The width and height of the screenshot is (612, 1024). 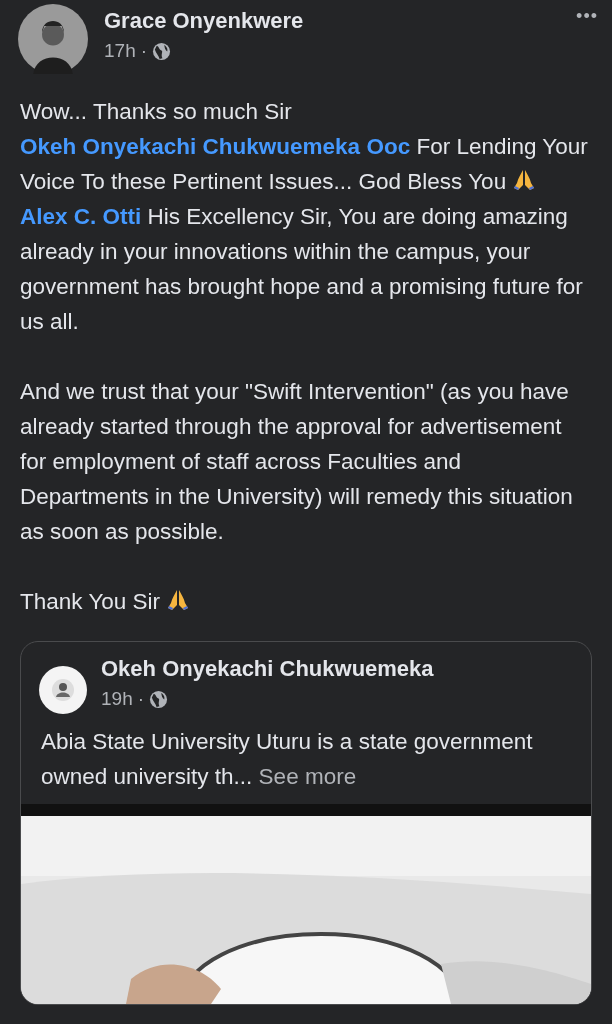 What do you see at coordinates (297, 462) in the screenshot?
I see `post-text: And we trust that your "Swift Intervention" (as you have already started through the approval for advertisement for employment of staff across Faculties and Departments in the University) will remedy this situation as soon as possible.` at bounding box center [297, 462].